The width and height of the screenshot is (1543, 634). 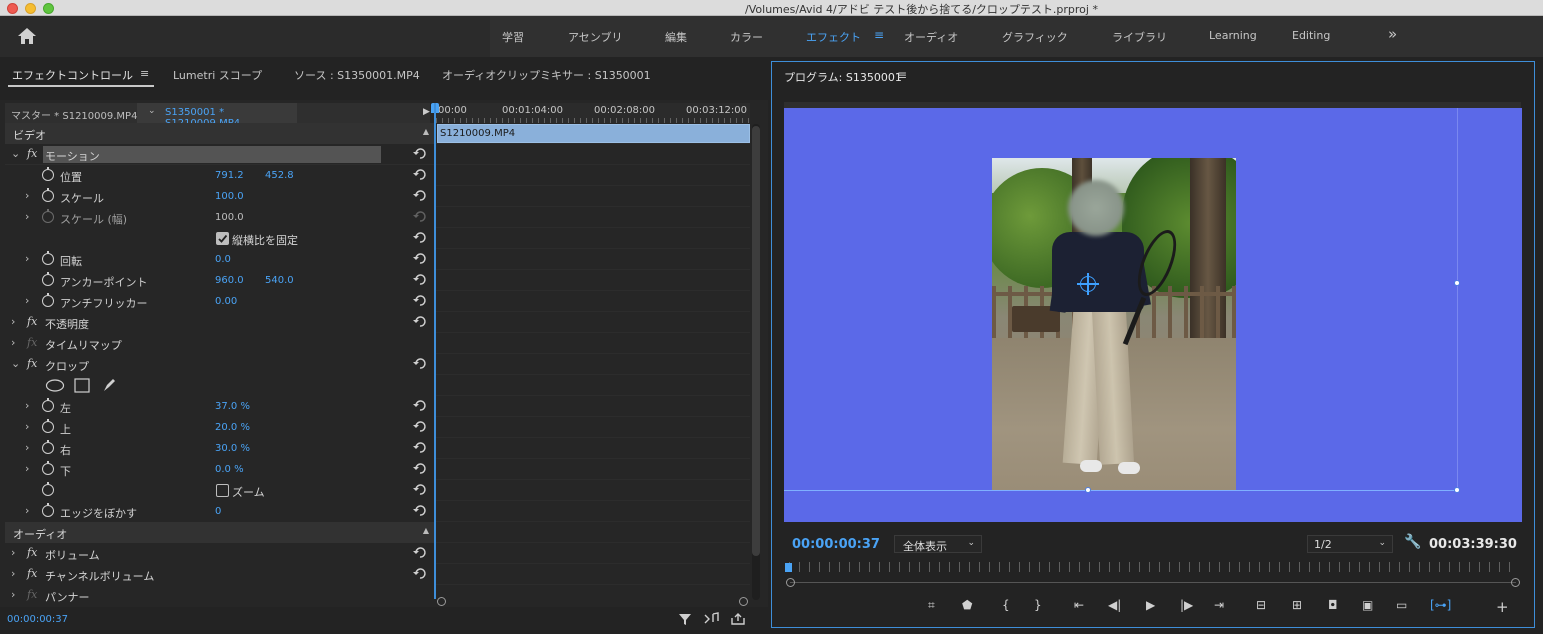 What do you see at coordinates (229, 280) in the screenshot?
I see `anchor-x-value: 960.0` at bounding box center [229, 280].